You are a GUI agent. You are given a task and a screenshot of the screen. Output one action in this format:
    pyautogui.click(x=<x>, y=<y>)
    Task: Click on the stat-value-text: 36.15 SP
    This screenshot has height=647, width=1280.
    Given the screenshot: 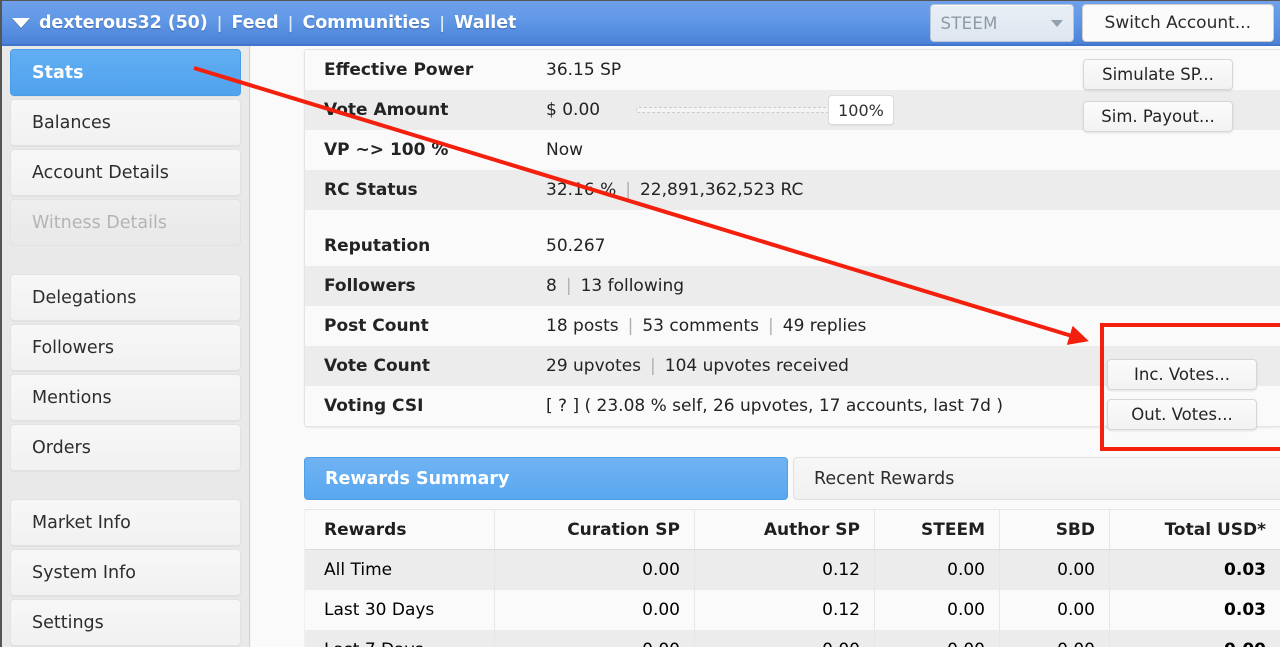 What is the action you would take?
    pyautogui.click(x=584, y=70)
    